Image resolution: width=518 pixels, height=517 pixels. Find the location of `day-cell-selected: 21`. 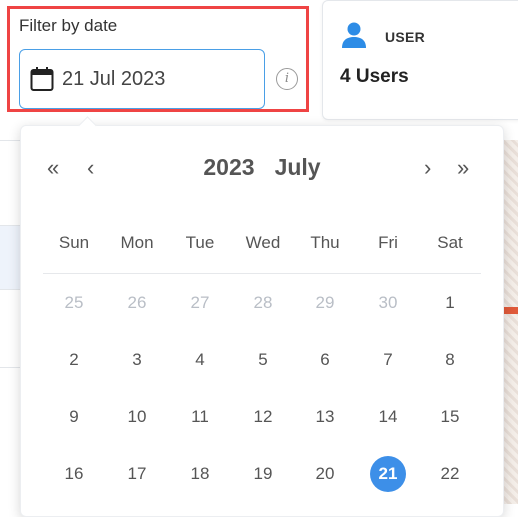

day-cell-selected: 21 is located at coordinates (388, 474).